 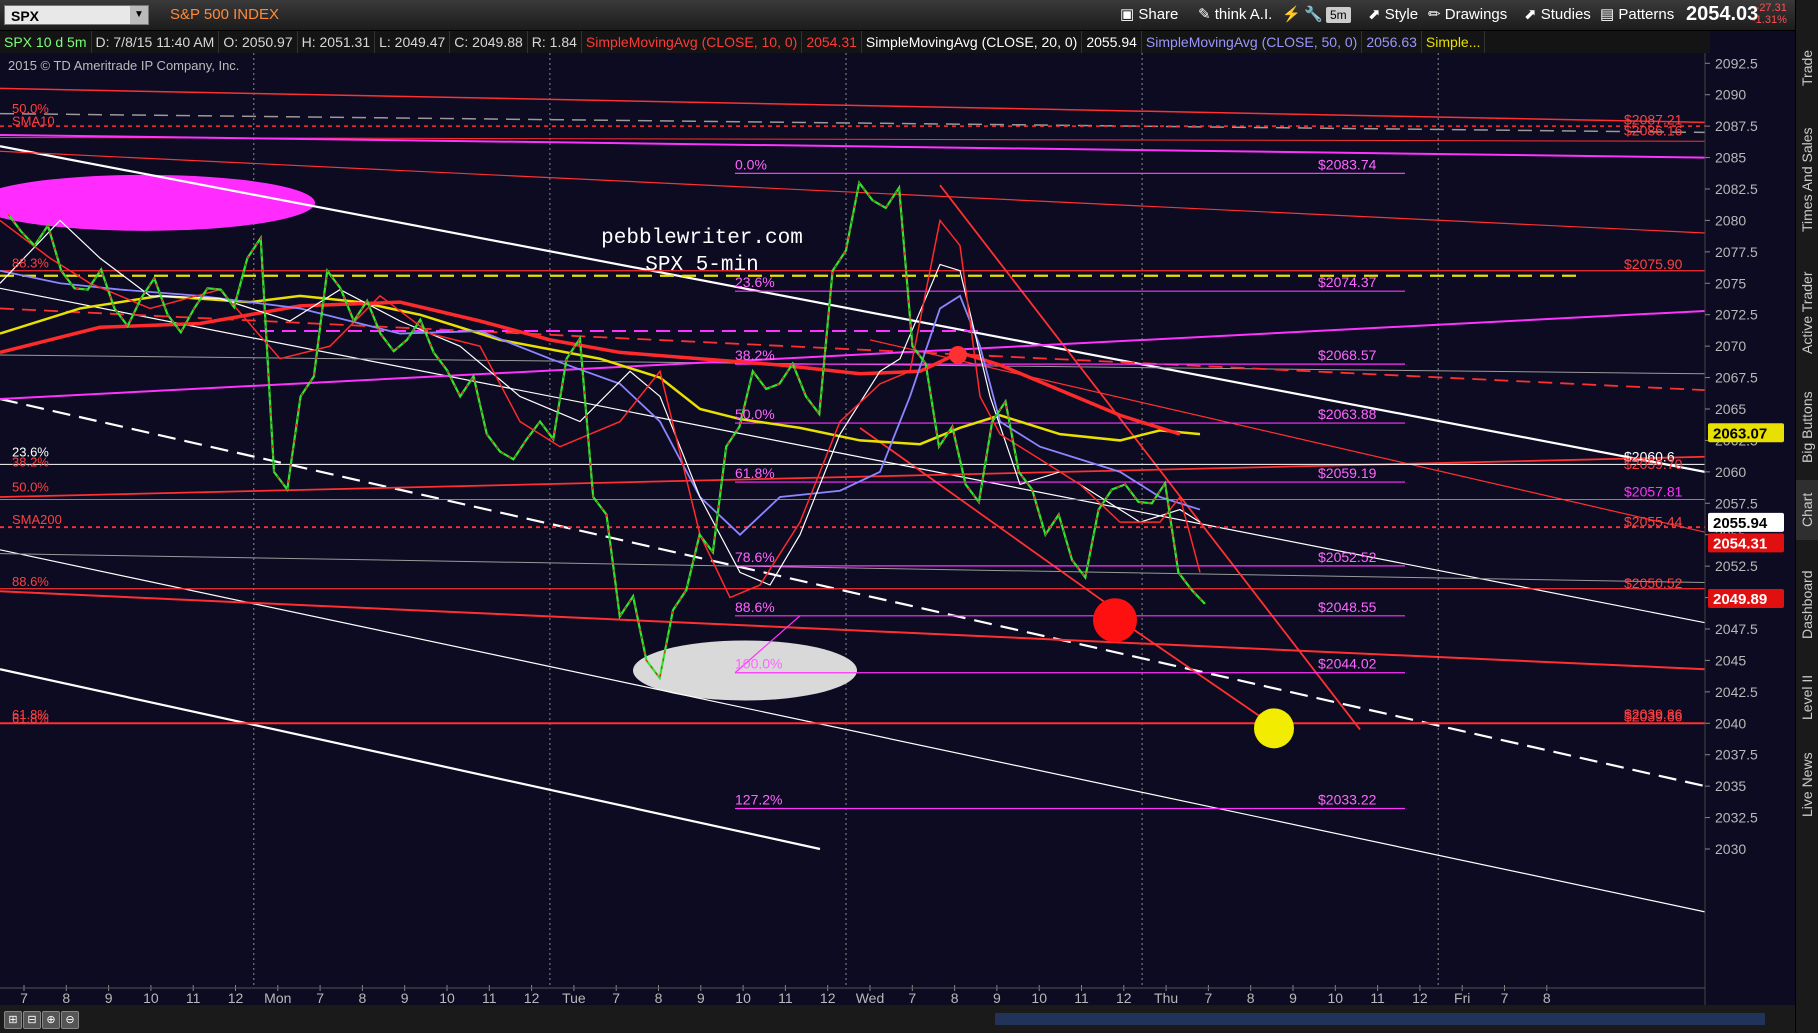 I want to click on net-change-value: -27.31, so click(x=1771, y=8).